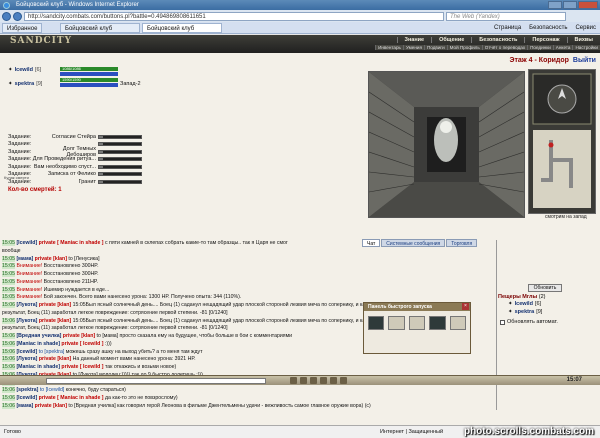 This screenshot has width=600, height=438. Describe the element at coordinates (6, 16) in the screenshot. I see `back-icon` at that location.